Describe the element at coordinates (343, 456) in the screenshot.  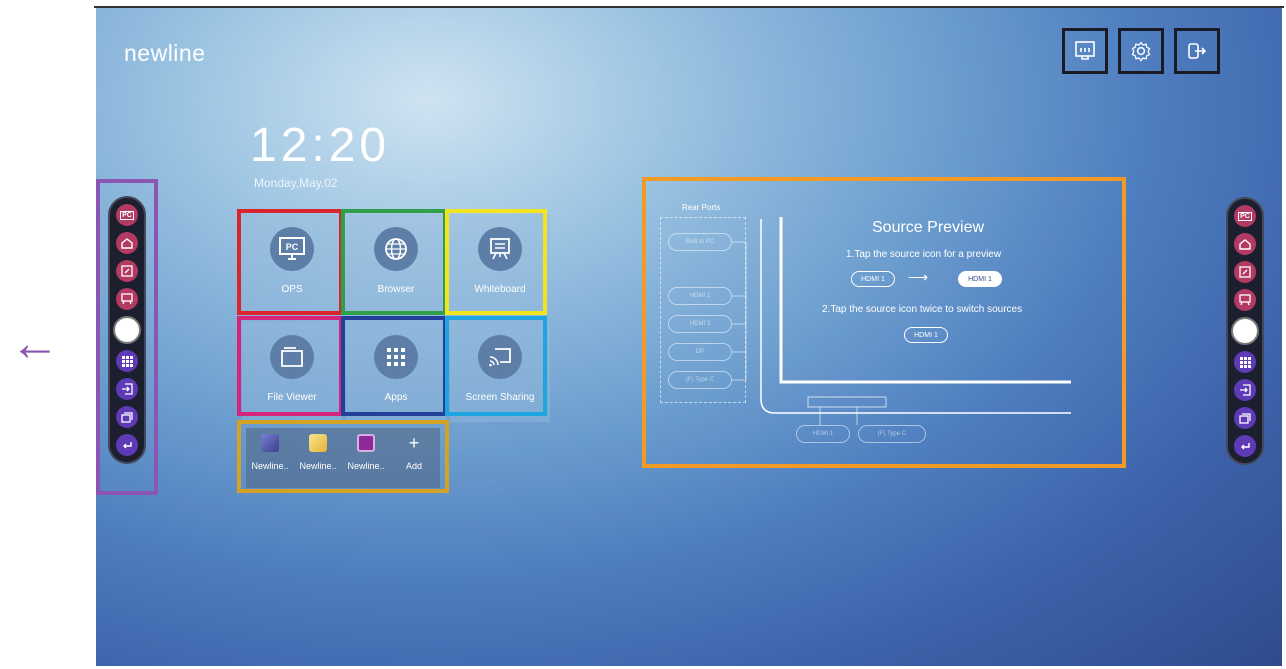
I see `dock-highlight` at that location.